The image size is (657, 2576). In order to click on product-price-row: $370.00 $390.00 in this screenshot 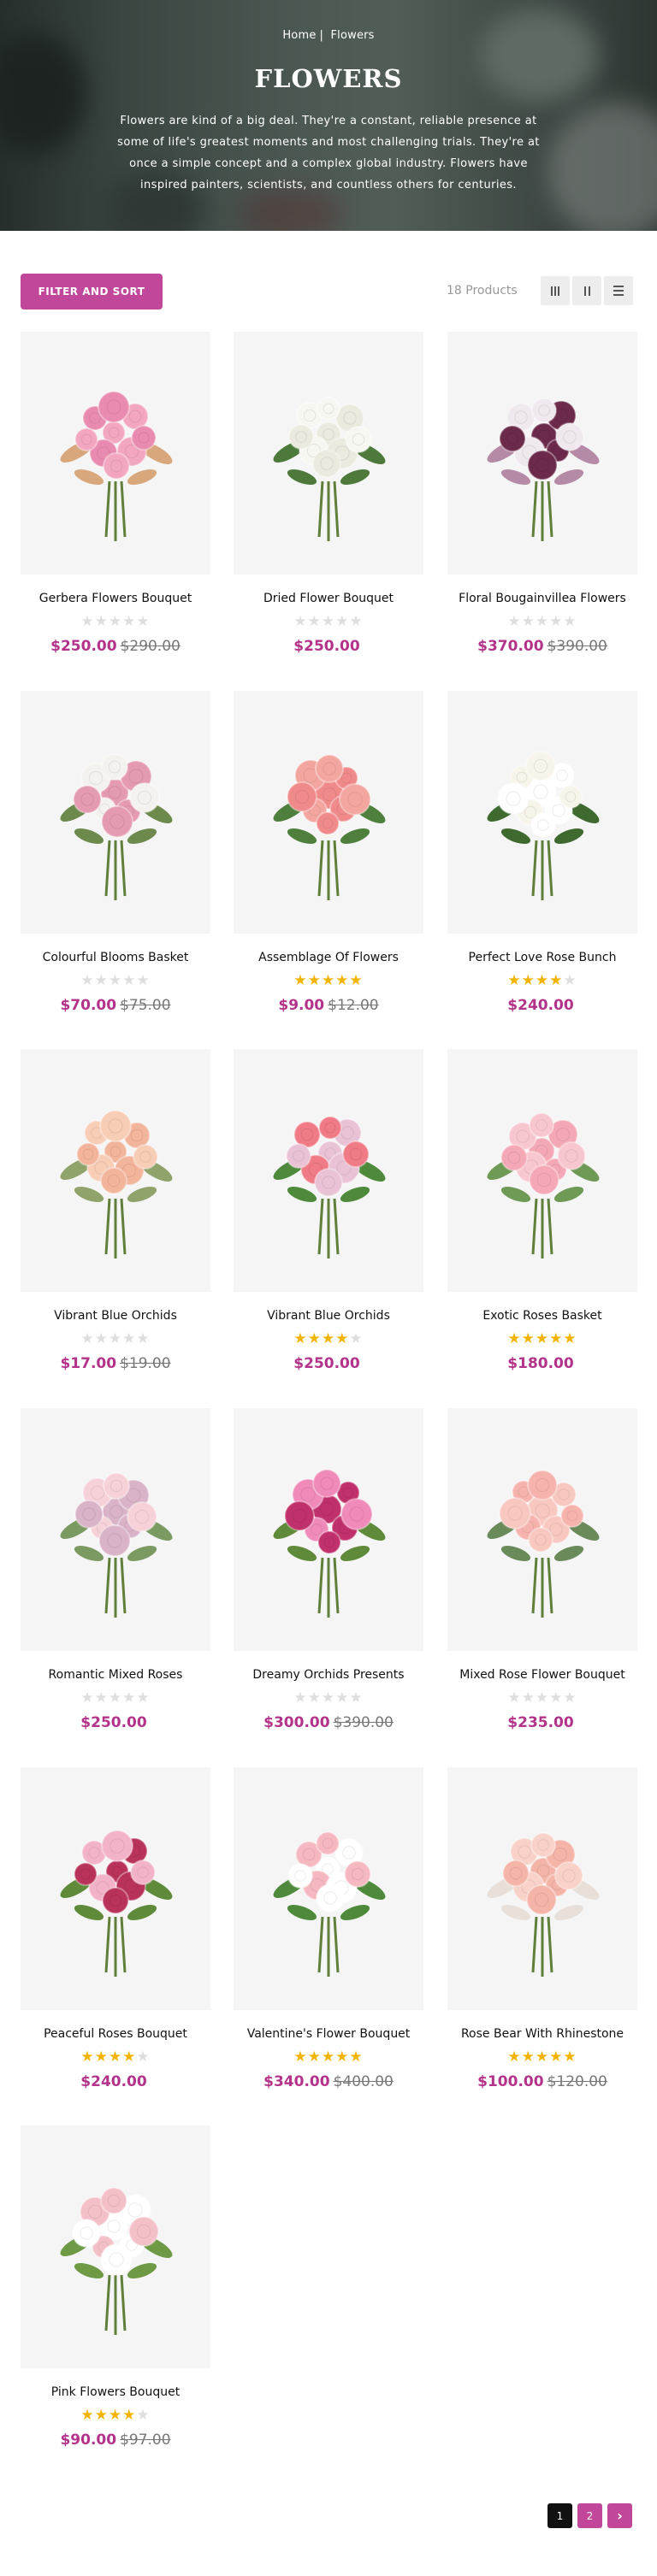, I will do `click(542, 646)`.